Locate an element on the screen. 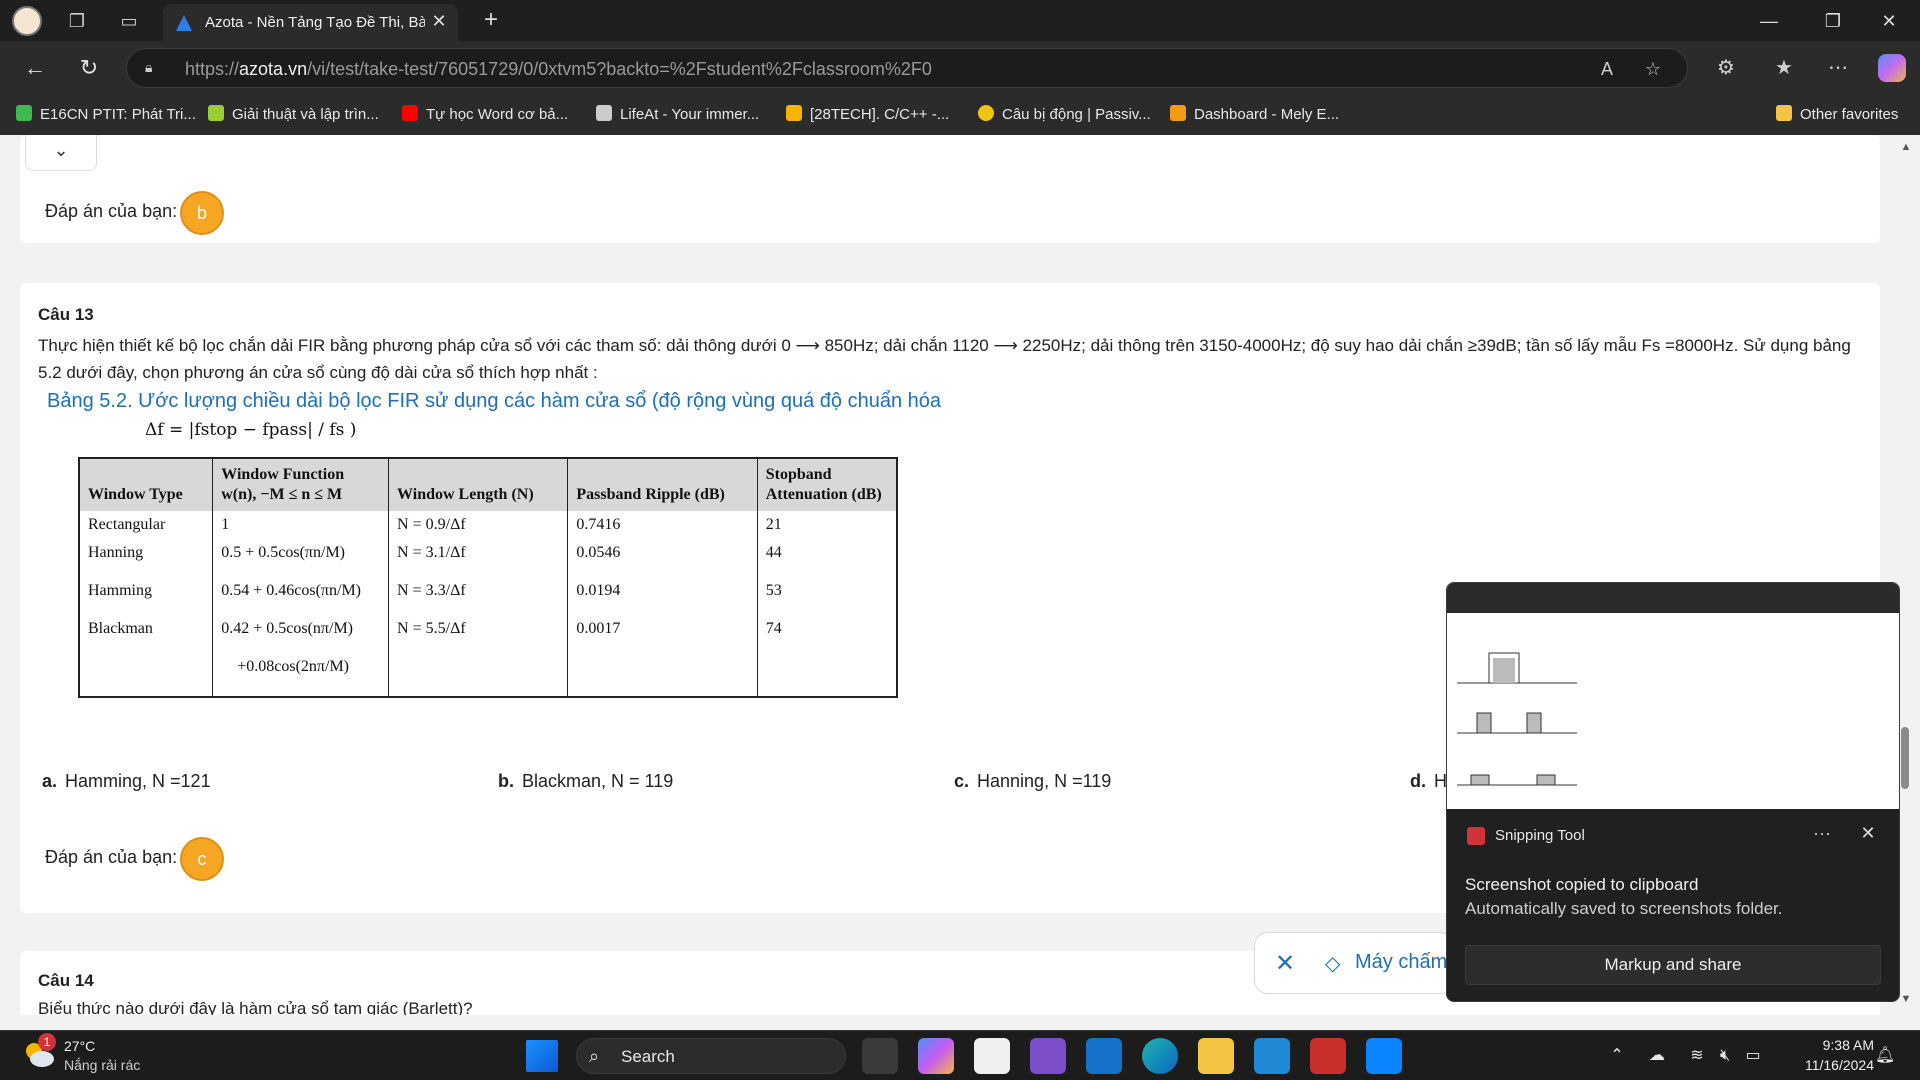  taskbar-search: ⌕ Search is located at coordinates (711, 1056).